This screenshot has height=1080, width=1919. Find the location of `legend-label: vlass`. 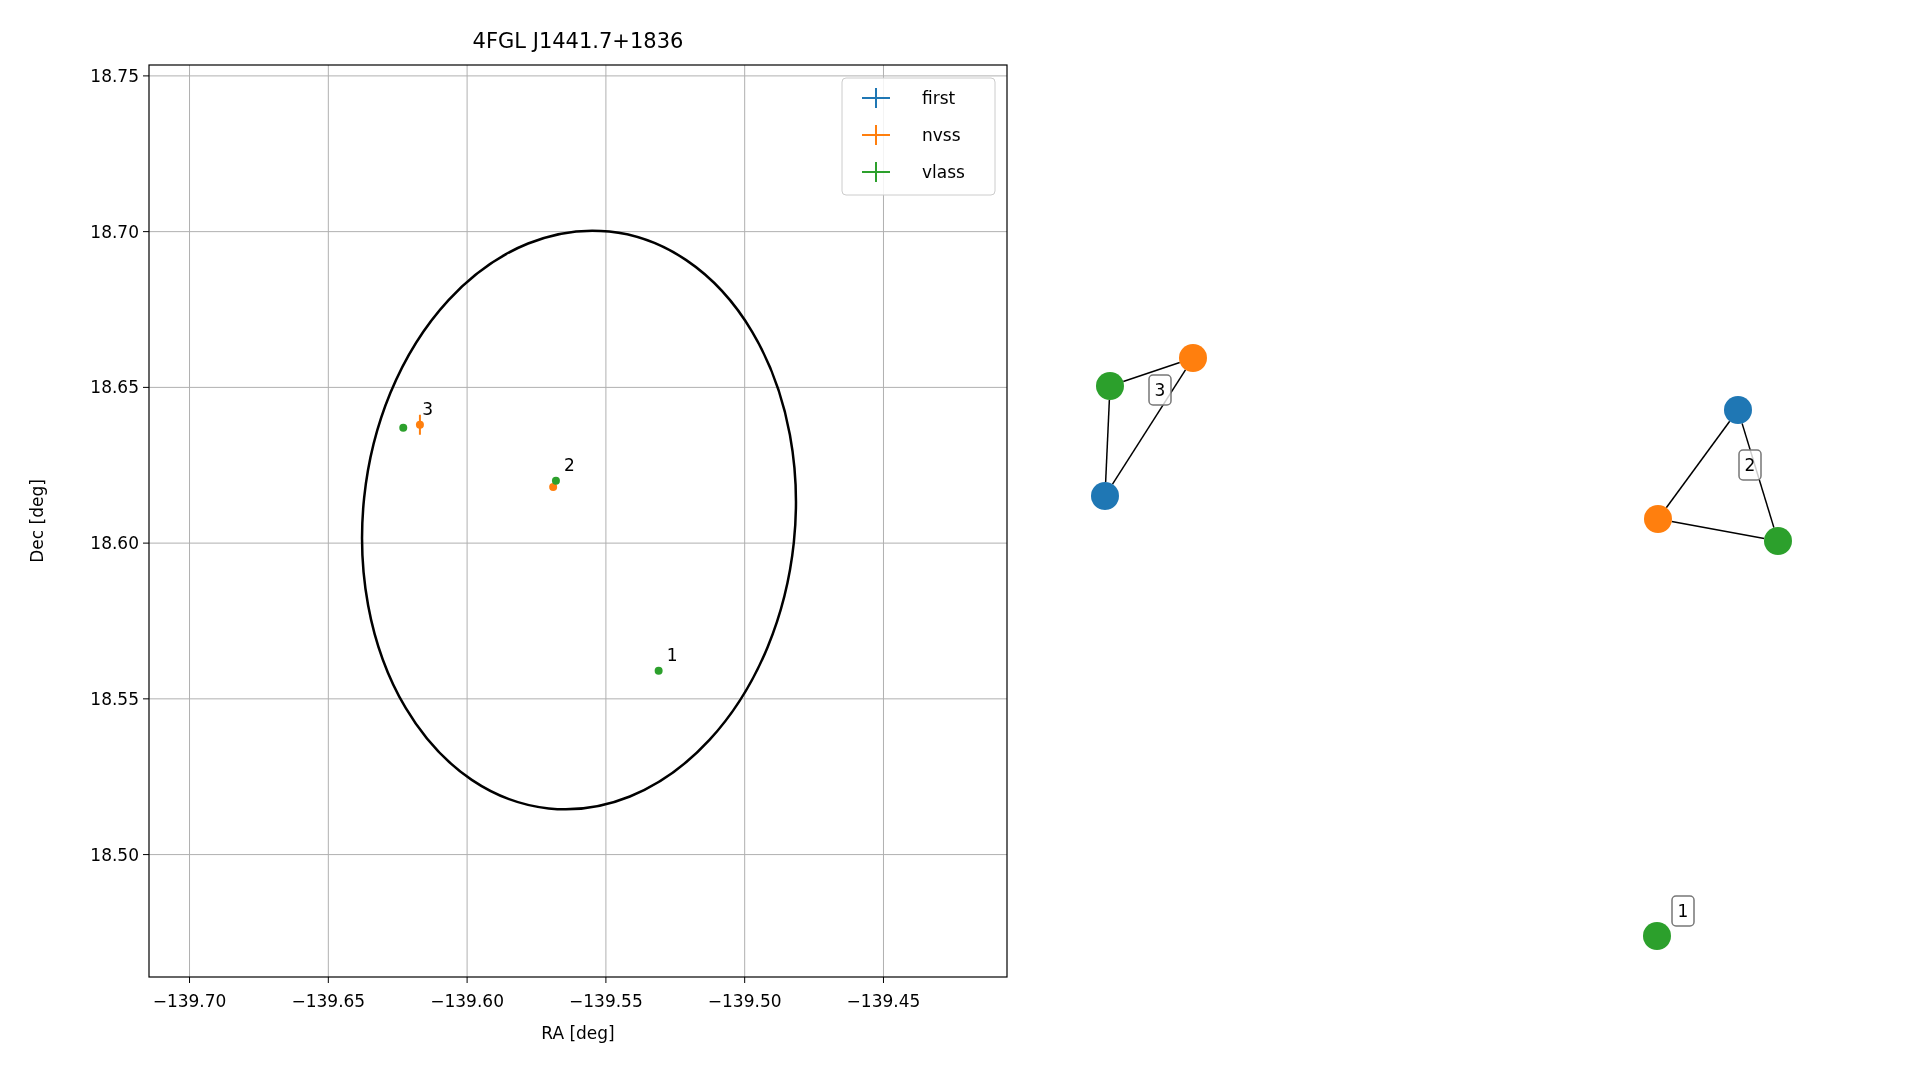

legend-label: vlass is located at coordinates (943, 172).